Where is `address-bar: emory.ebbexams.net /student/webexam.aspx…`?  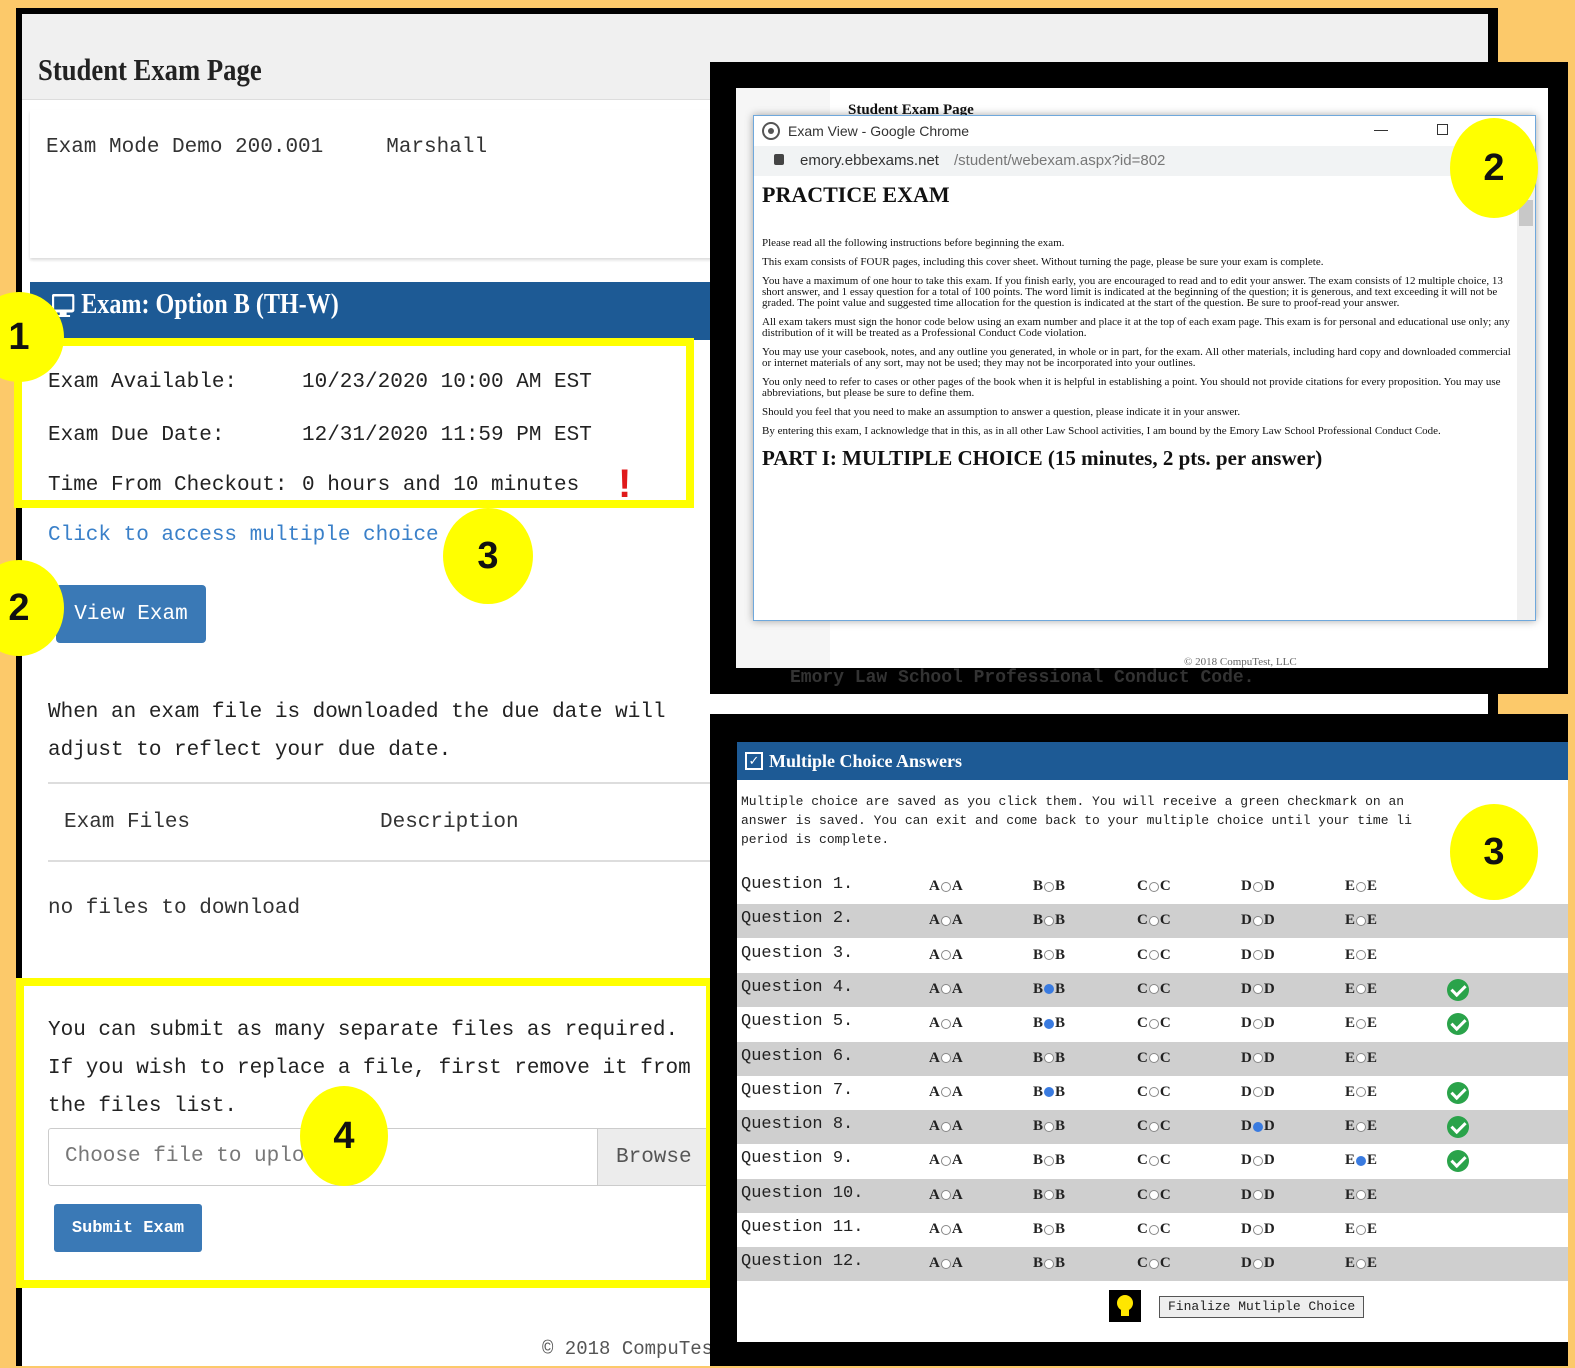 address-bar: emory.ebbexams.net /student/webexam.aspx… is located at coordinates (1144, 161).